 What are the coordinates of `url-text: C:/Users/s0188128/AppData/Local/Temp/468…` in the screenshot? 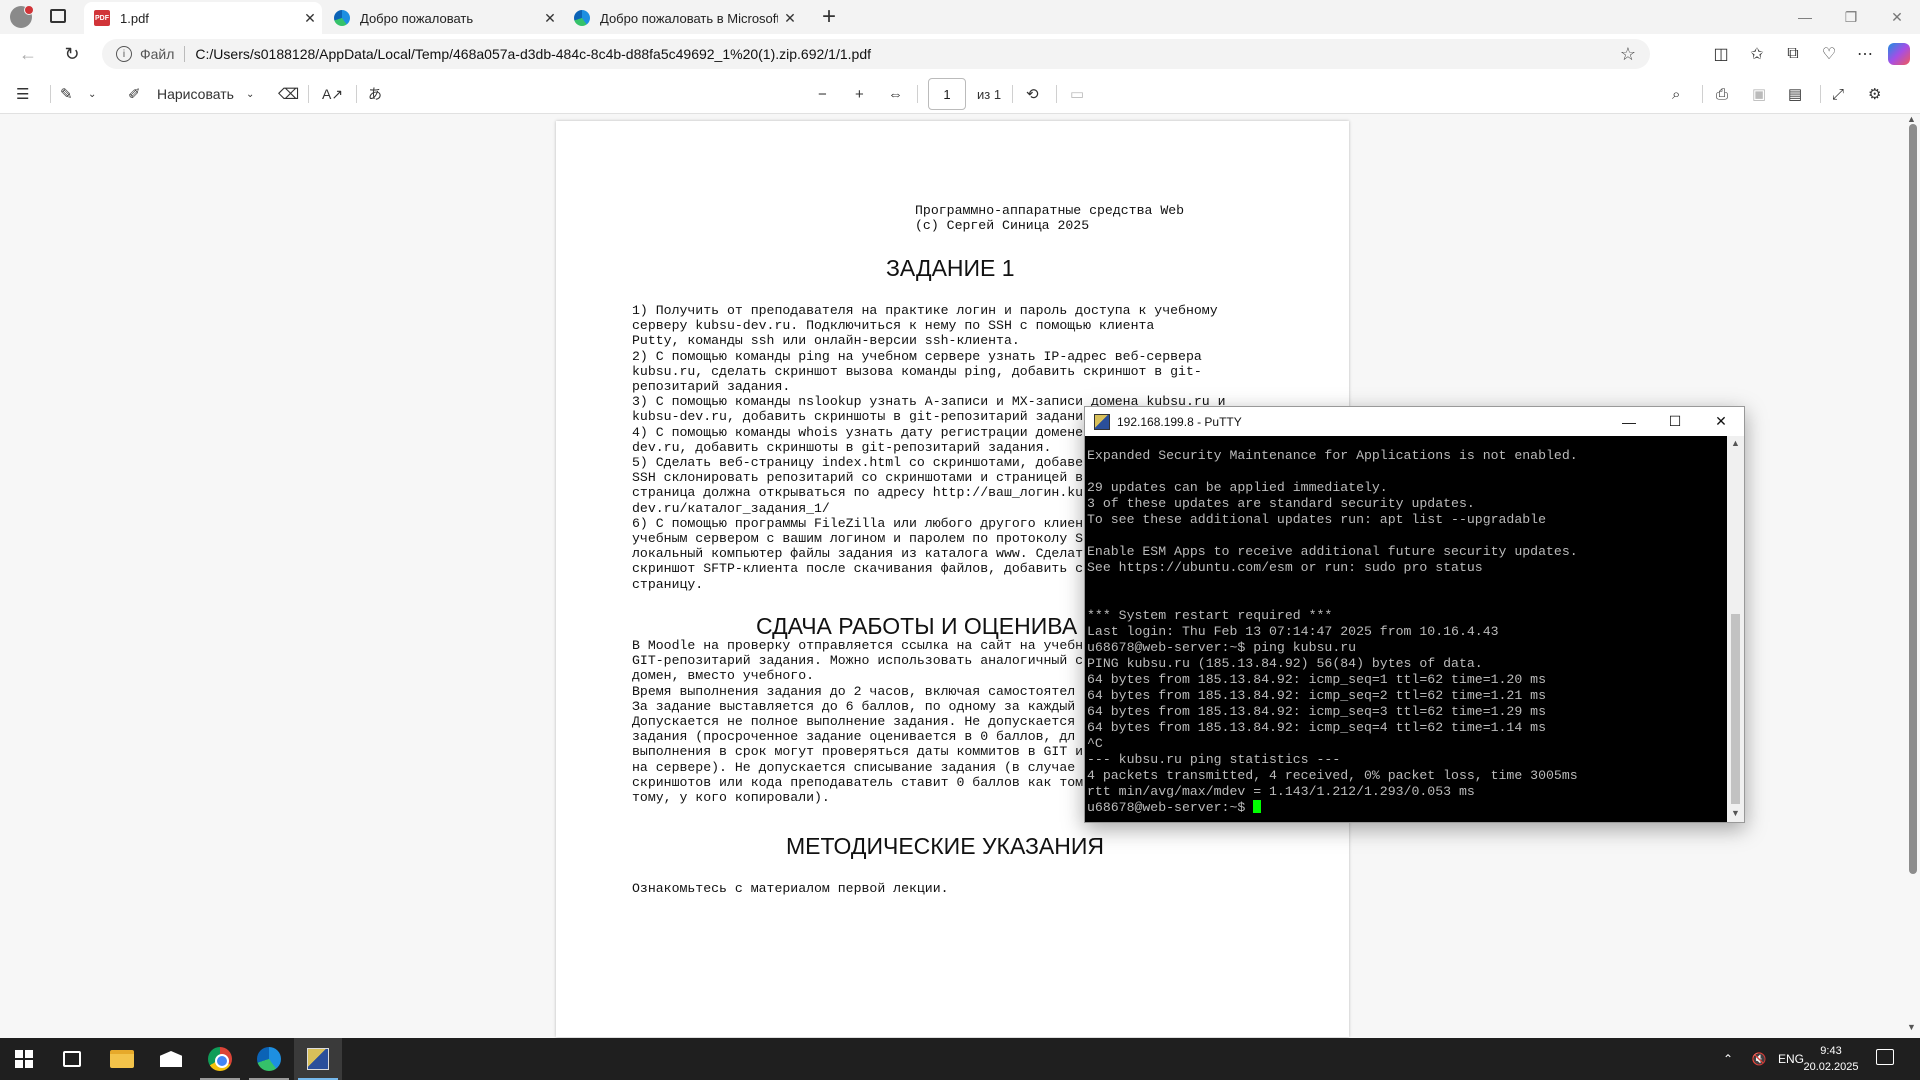 It's located at (533, 54).